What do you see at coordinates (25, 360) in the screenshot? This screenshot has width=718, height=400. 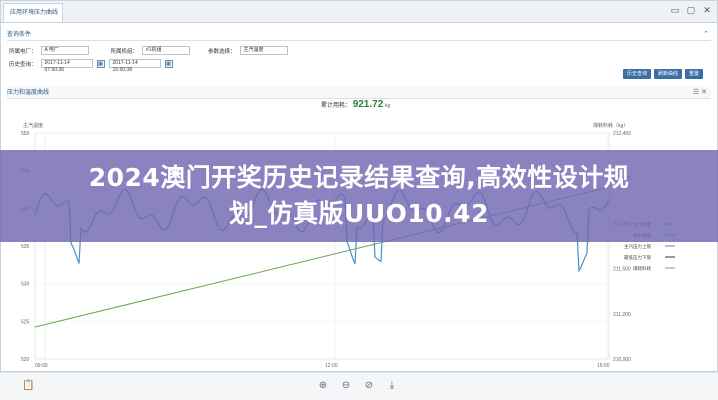 I see `left-tick-label: 520` at bounding box center [25, 360].